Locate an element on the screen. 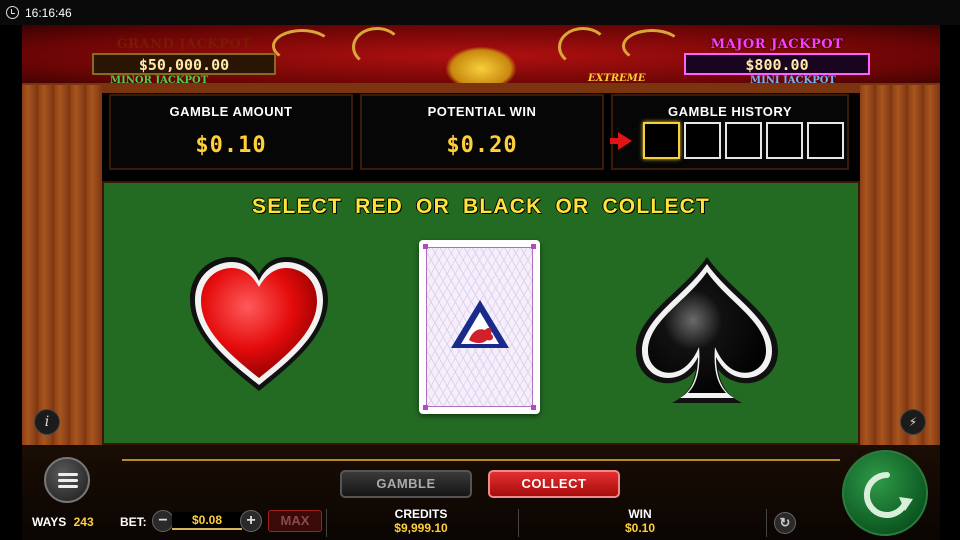 The width and height of the screenshot is (960, 540). collect-button: COLLECT is located at coordinates (554, 484).